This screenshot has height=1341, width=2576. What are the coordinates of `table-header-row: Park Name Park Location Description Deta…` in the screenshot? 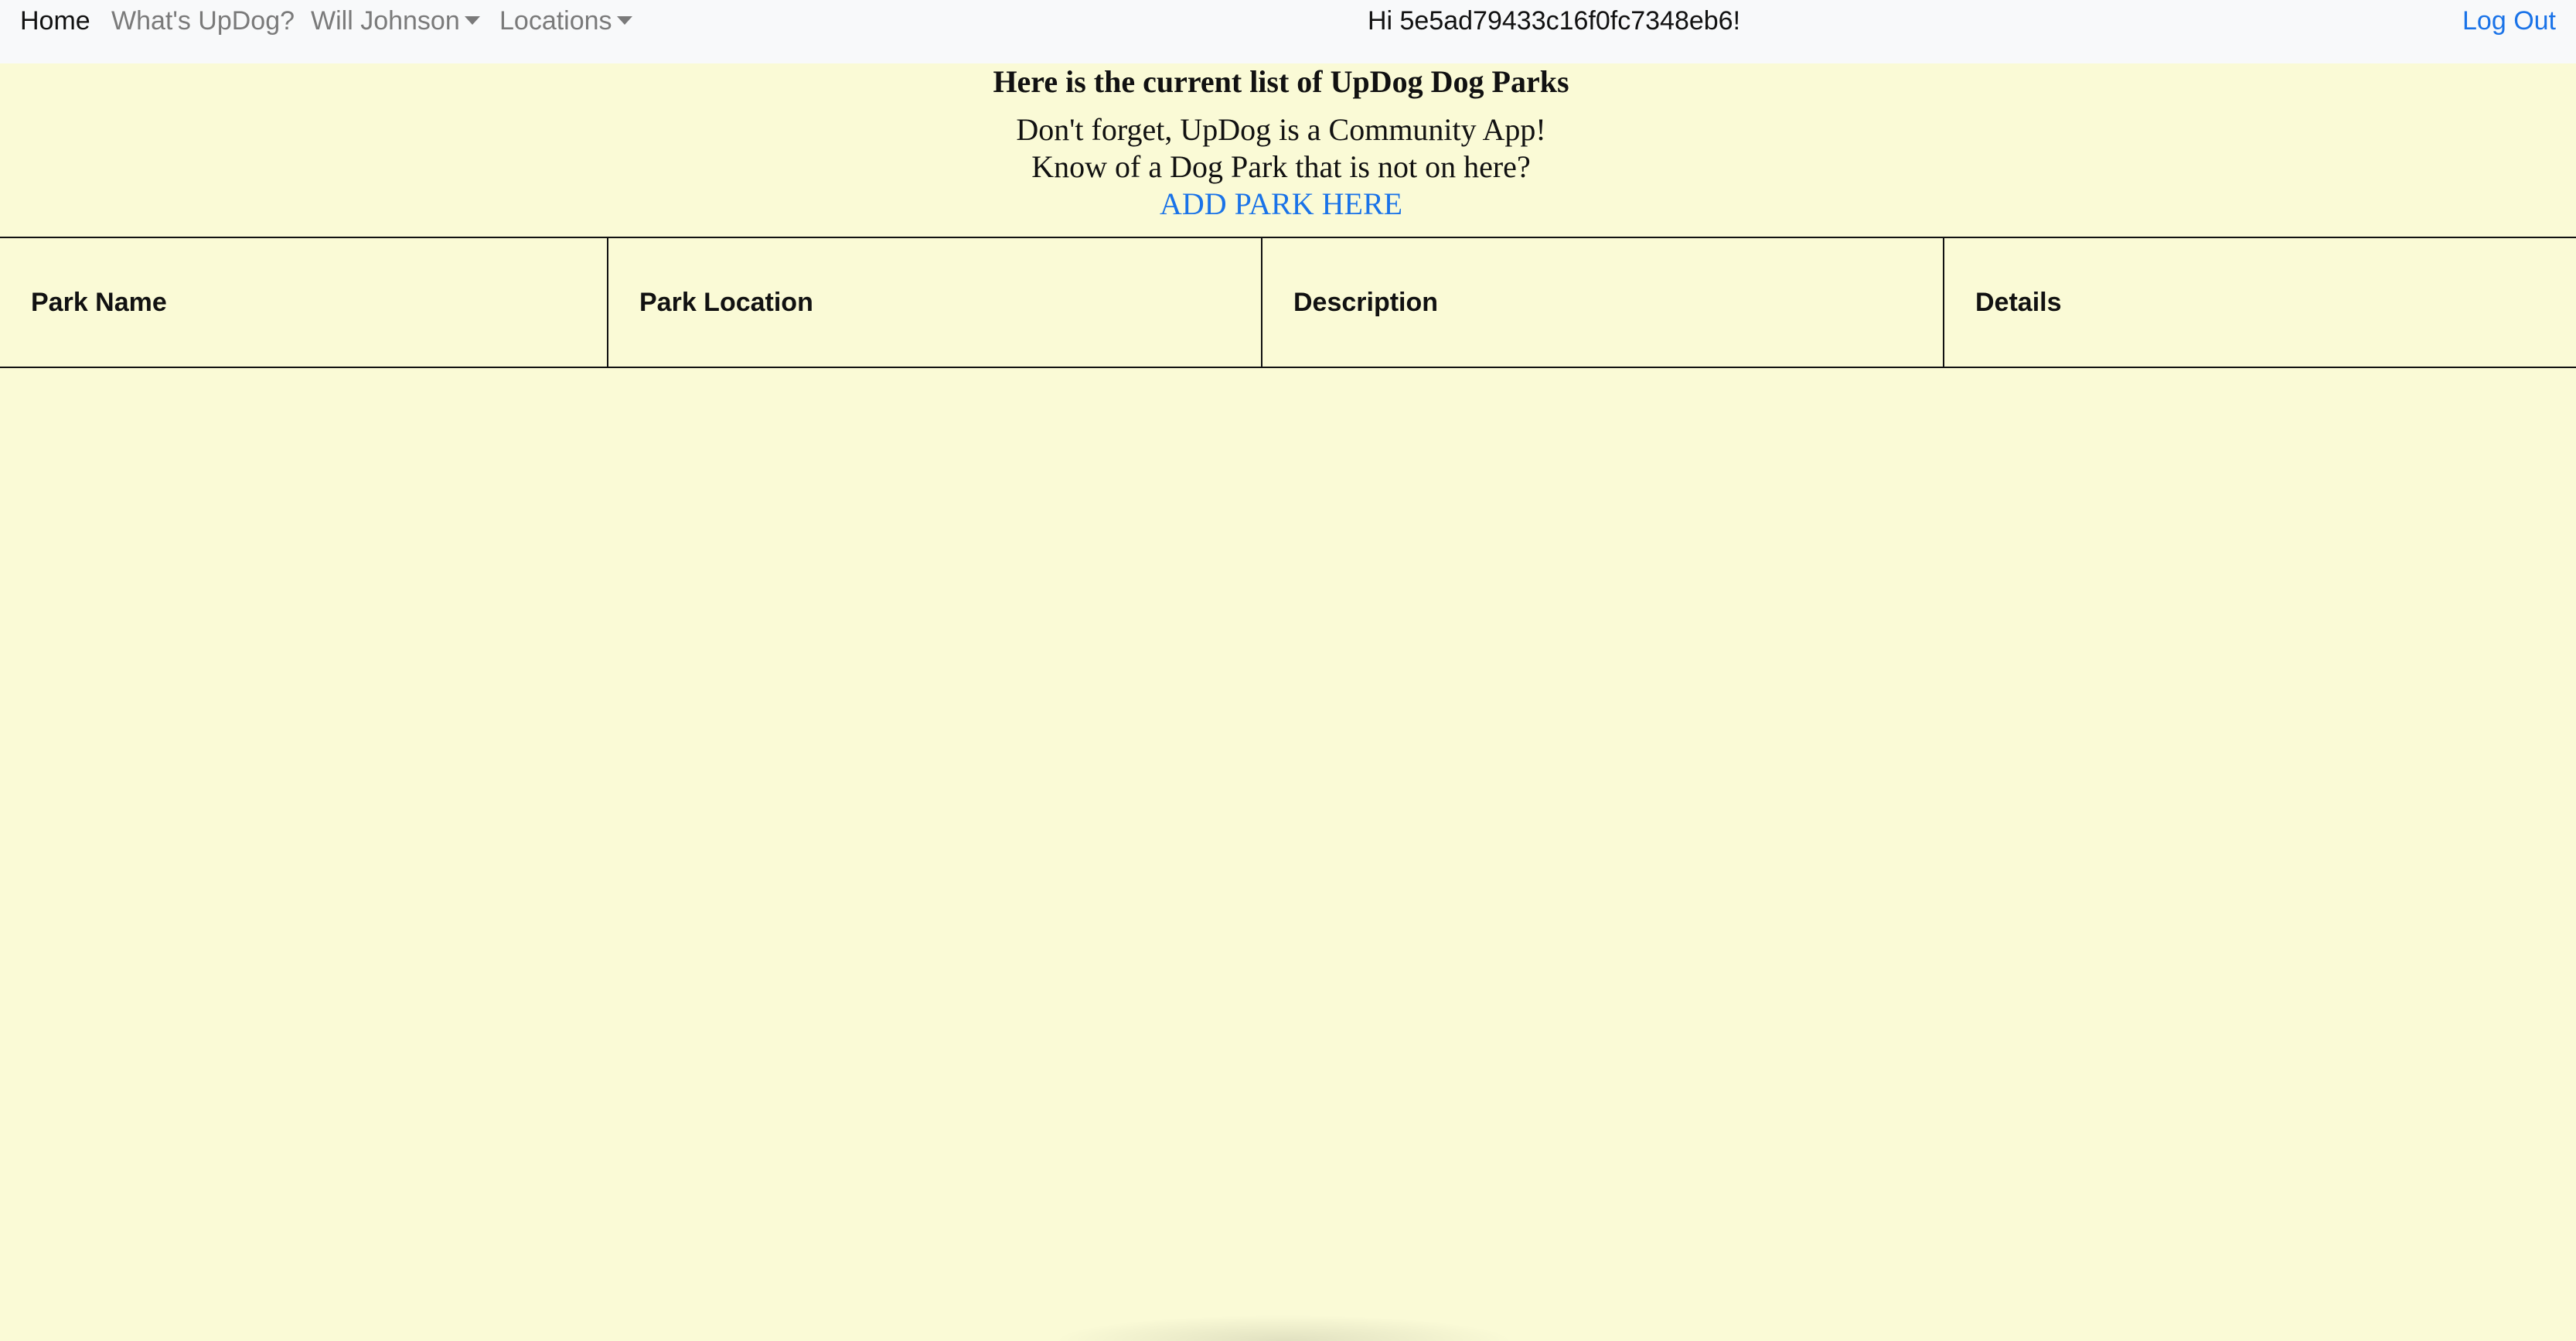 It's located at (1288, 302).